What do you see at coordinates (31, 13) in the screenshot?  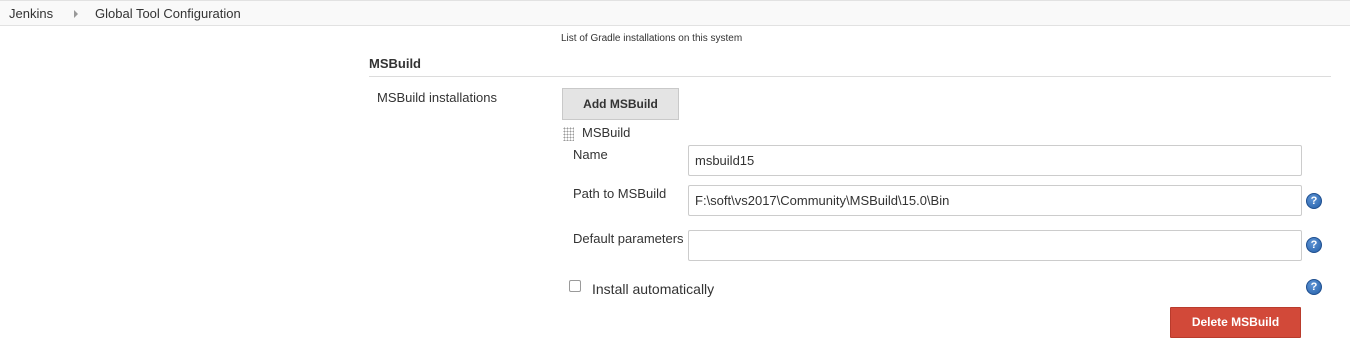 I see `breadcrumb-item-jenkins: Jenkins` at bounding box center [31, 13].